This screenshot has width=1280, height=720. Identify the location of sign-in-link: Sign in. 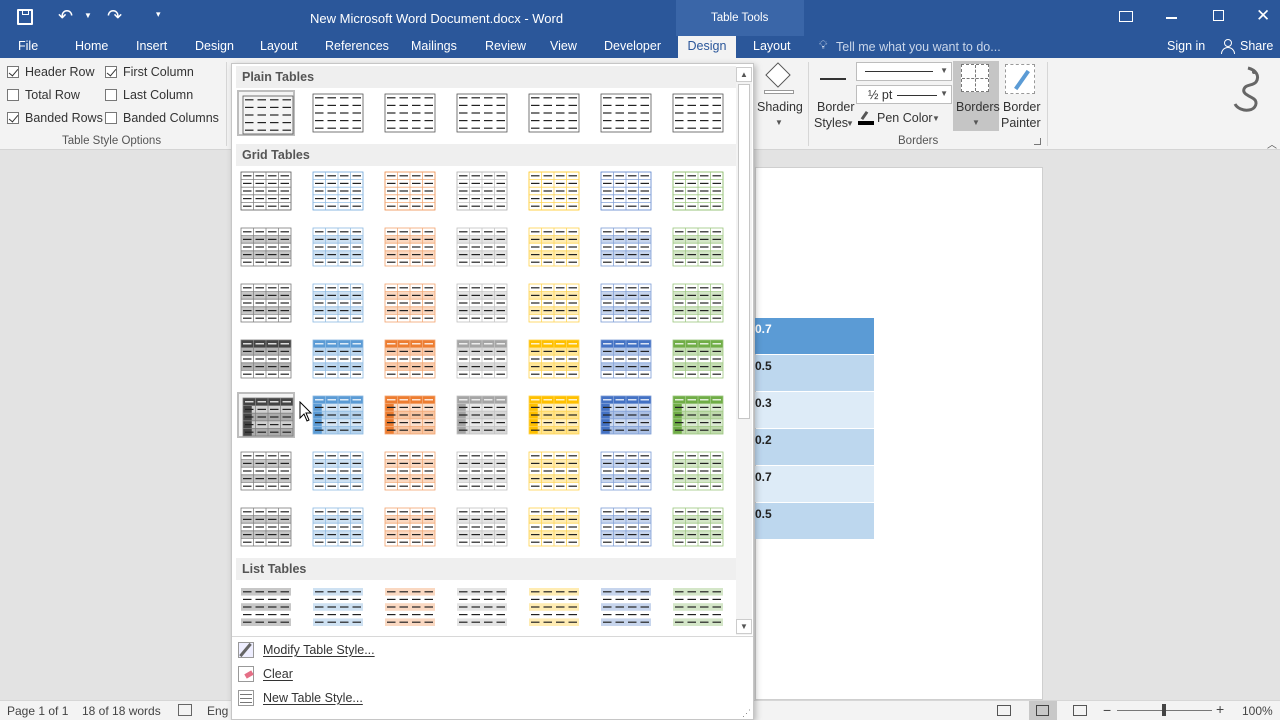
(1186, 46).